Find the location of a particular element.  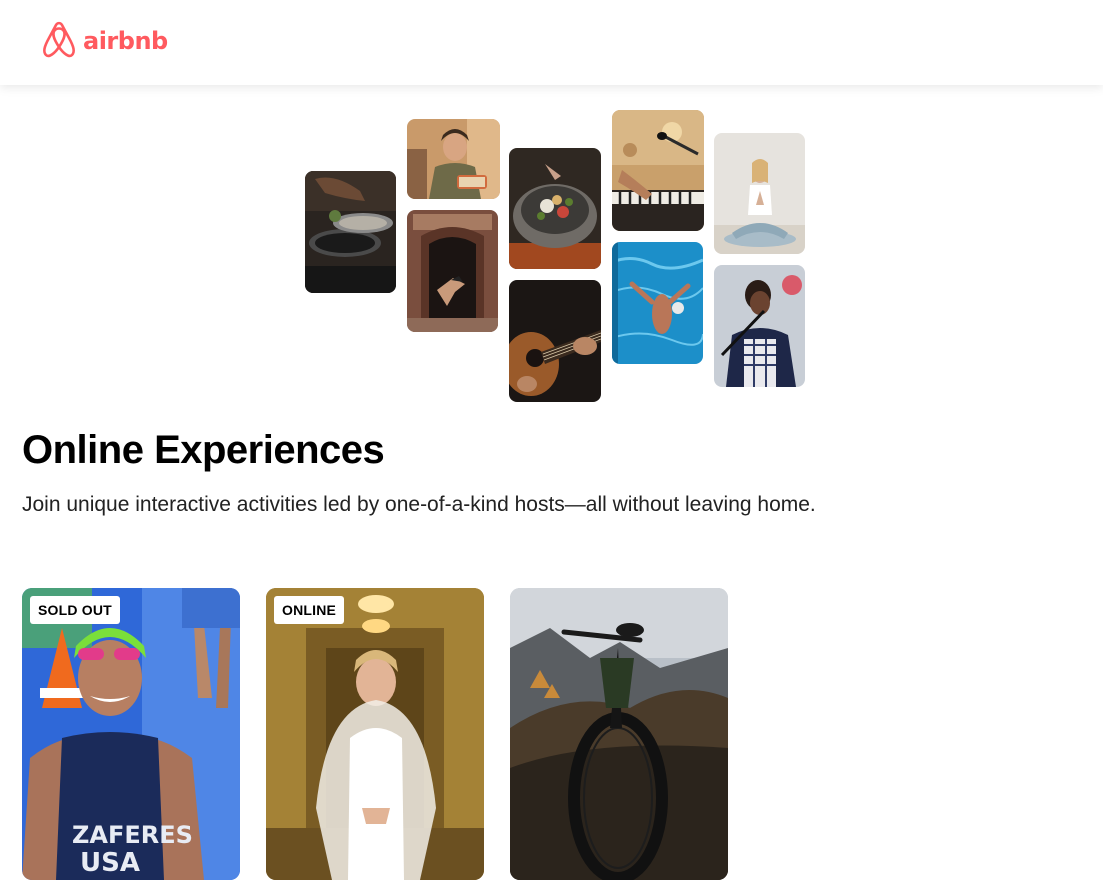

experience-card is located at coordinates (619, 734).